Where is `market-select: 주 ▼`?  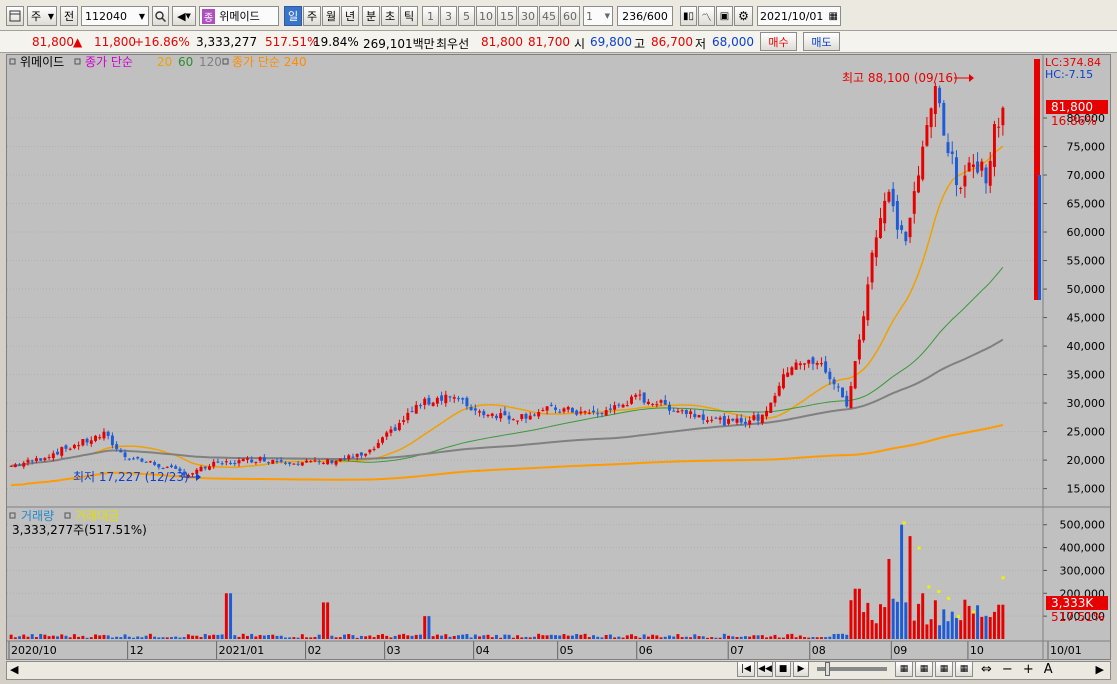
market-select: 주 ▼ is located at coordinates (42, 16).